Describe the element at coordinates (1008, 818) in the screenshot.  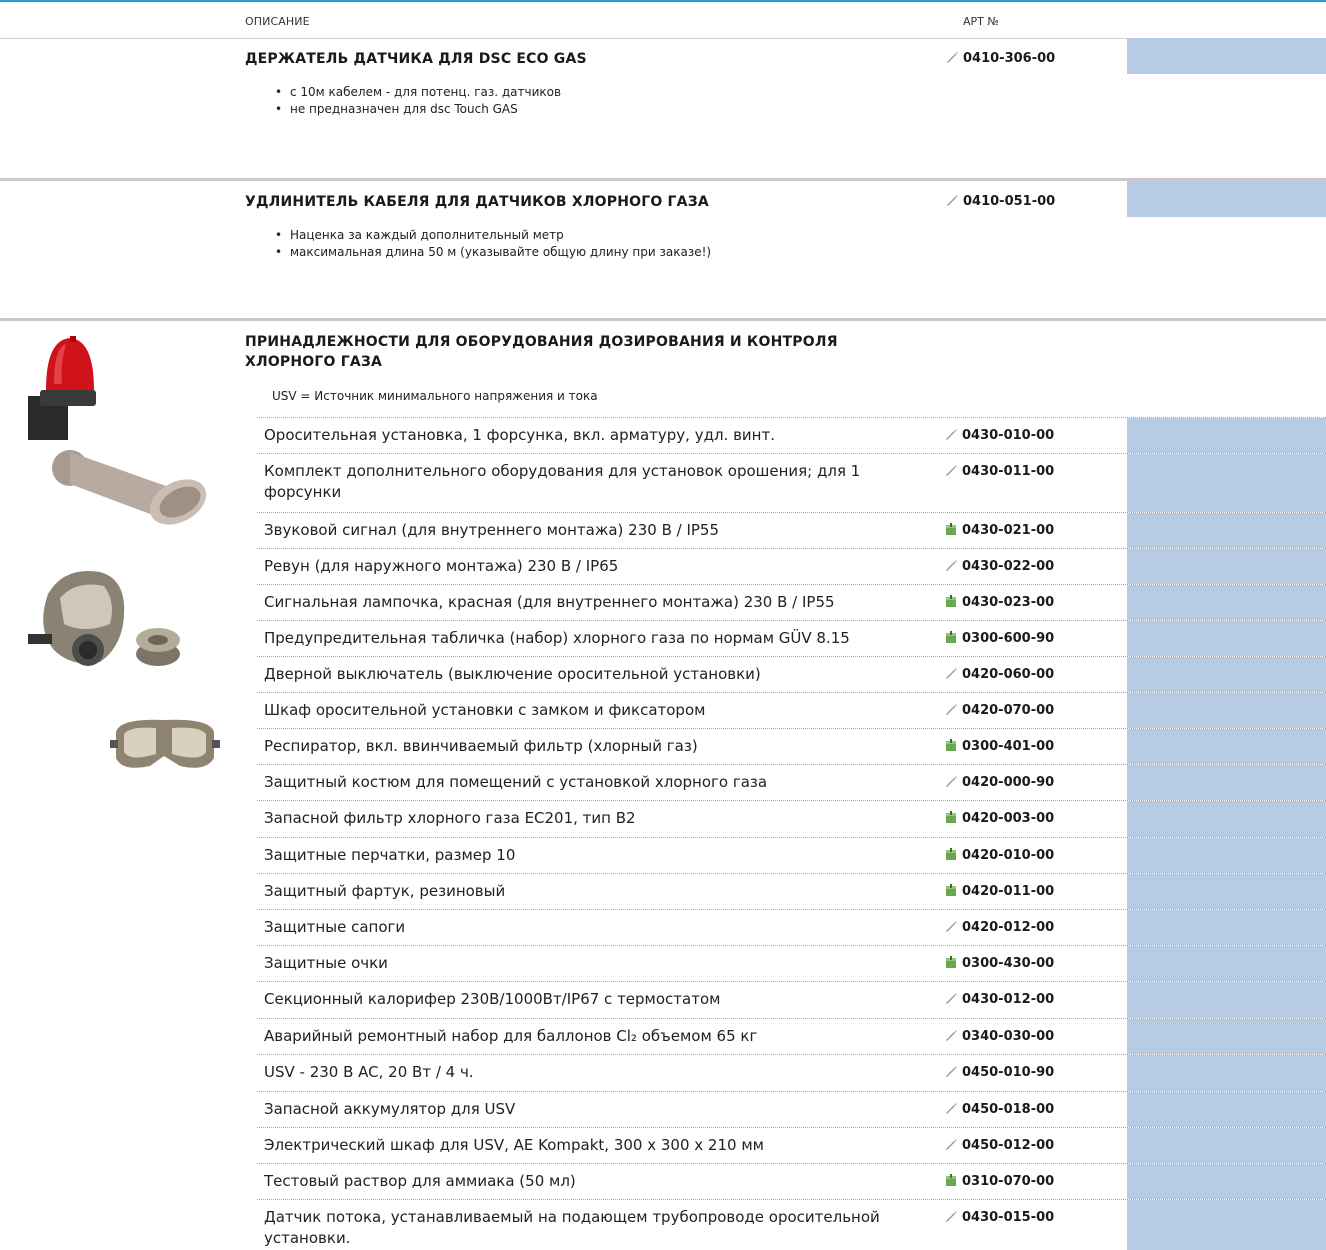
I see `article-code: 0420-003-00` at that location.